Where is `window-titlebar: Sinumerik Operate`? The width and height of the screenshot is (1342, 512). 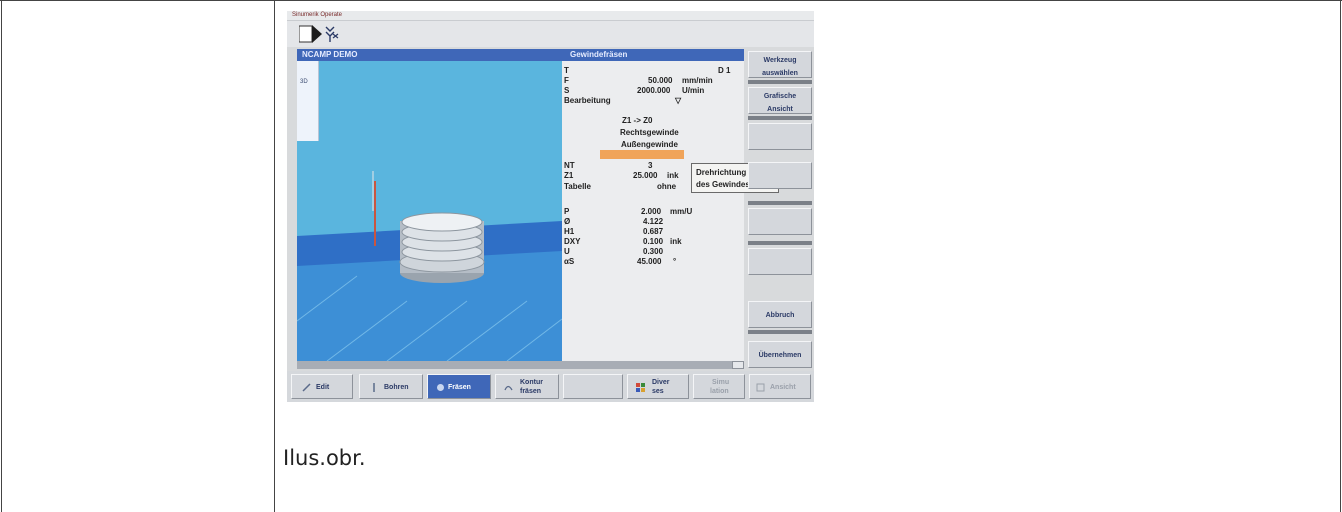 window-titlebar: Sinumerik Operate is located at coordinates (550, 16).